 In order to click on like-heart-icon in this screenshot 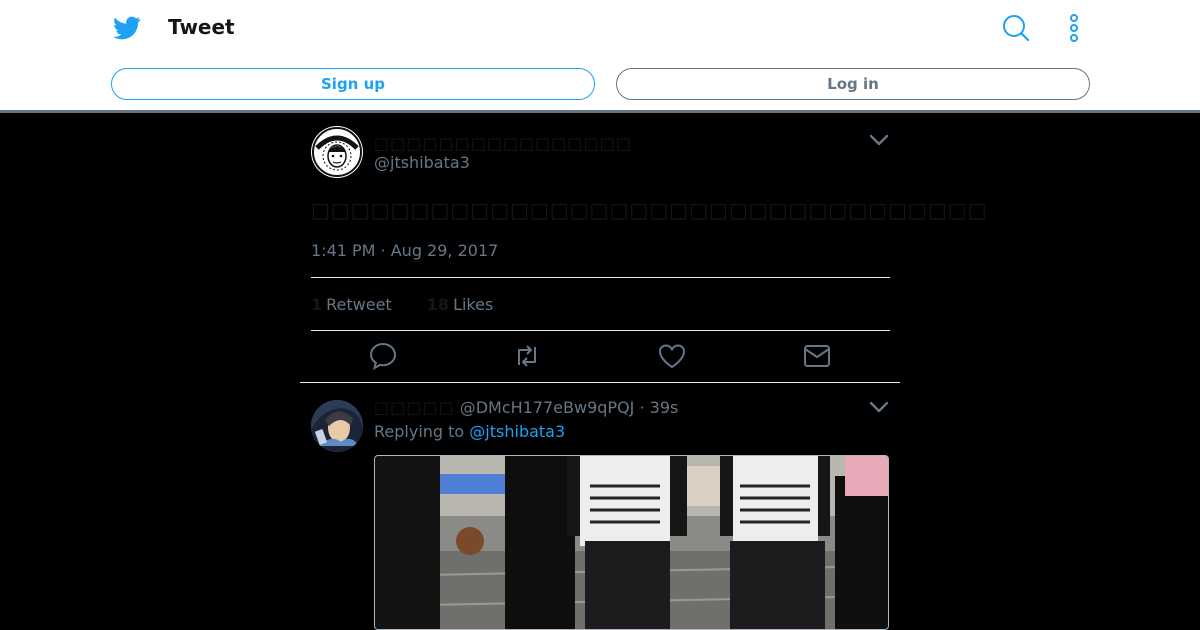, I will do `click(672, 356)`.